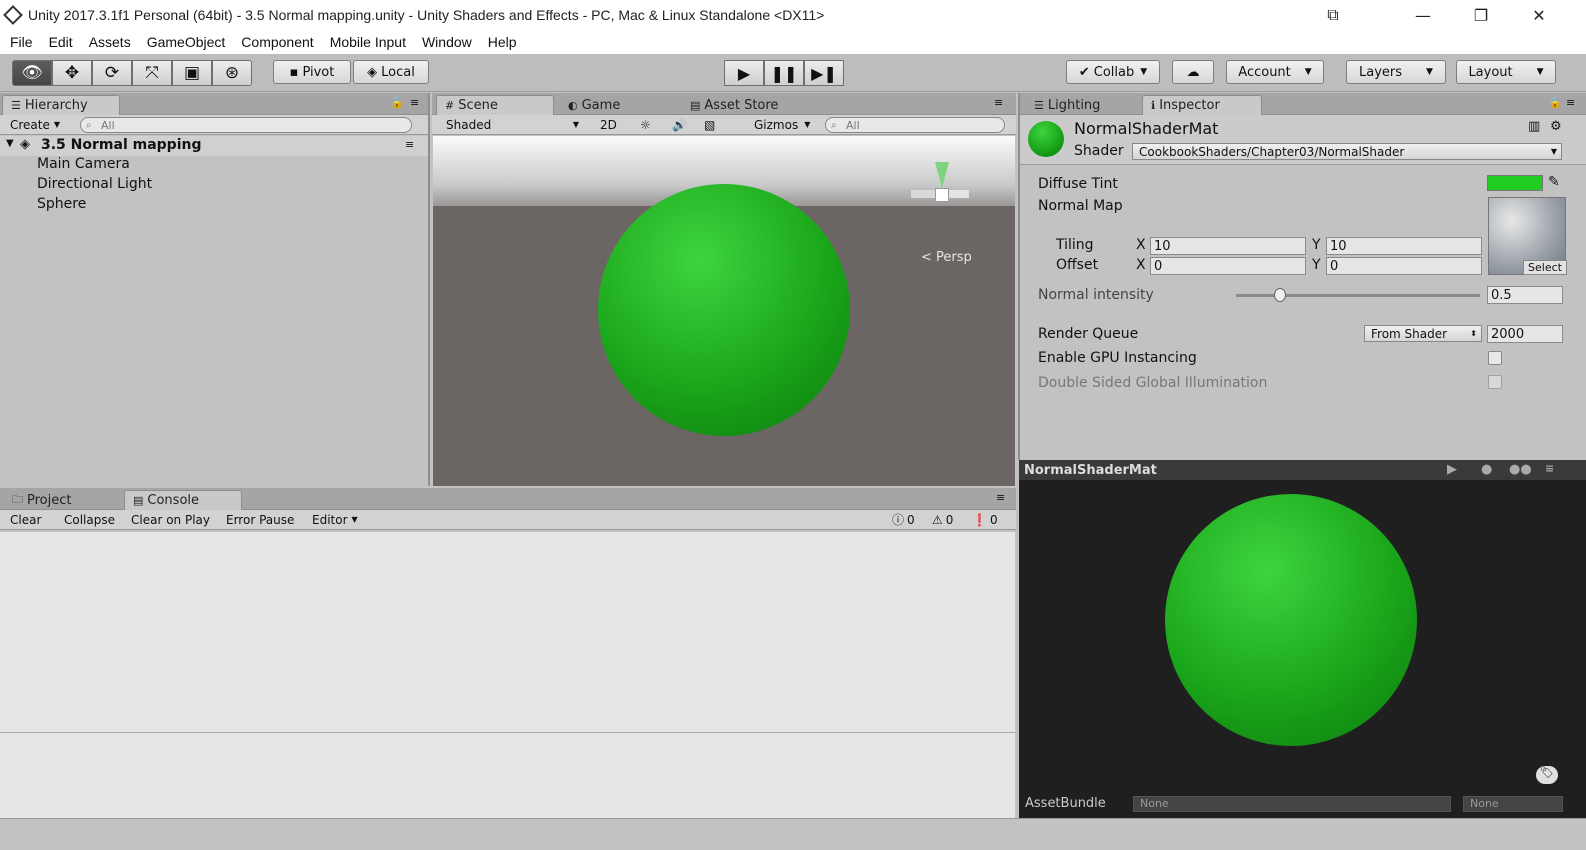 The image size is (1586, 850). I want to click on step-icon: ▶❚, so click(824, 73).